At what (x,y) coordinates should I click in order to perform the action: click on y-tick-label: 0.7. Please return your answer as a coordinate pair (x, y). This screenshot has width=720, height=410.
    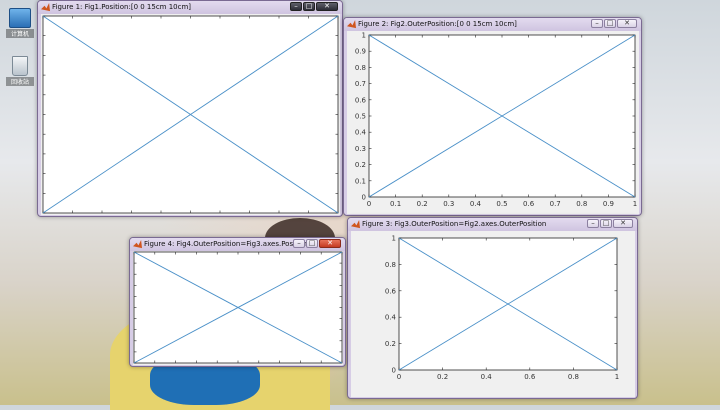
    Looking at the image, I should click on (360, 84).